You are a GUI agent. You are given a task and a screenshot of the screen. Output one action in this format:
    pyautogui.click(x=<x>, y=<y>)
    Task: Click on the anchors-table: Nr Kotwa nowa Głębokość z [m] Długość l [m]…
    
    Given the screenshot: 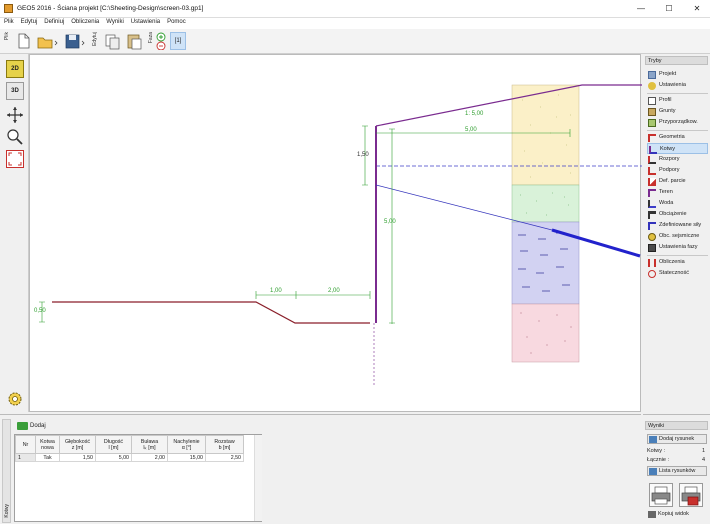 What is the action you would take?
    pyautogui.click(x=138, y=478)
    